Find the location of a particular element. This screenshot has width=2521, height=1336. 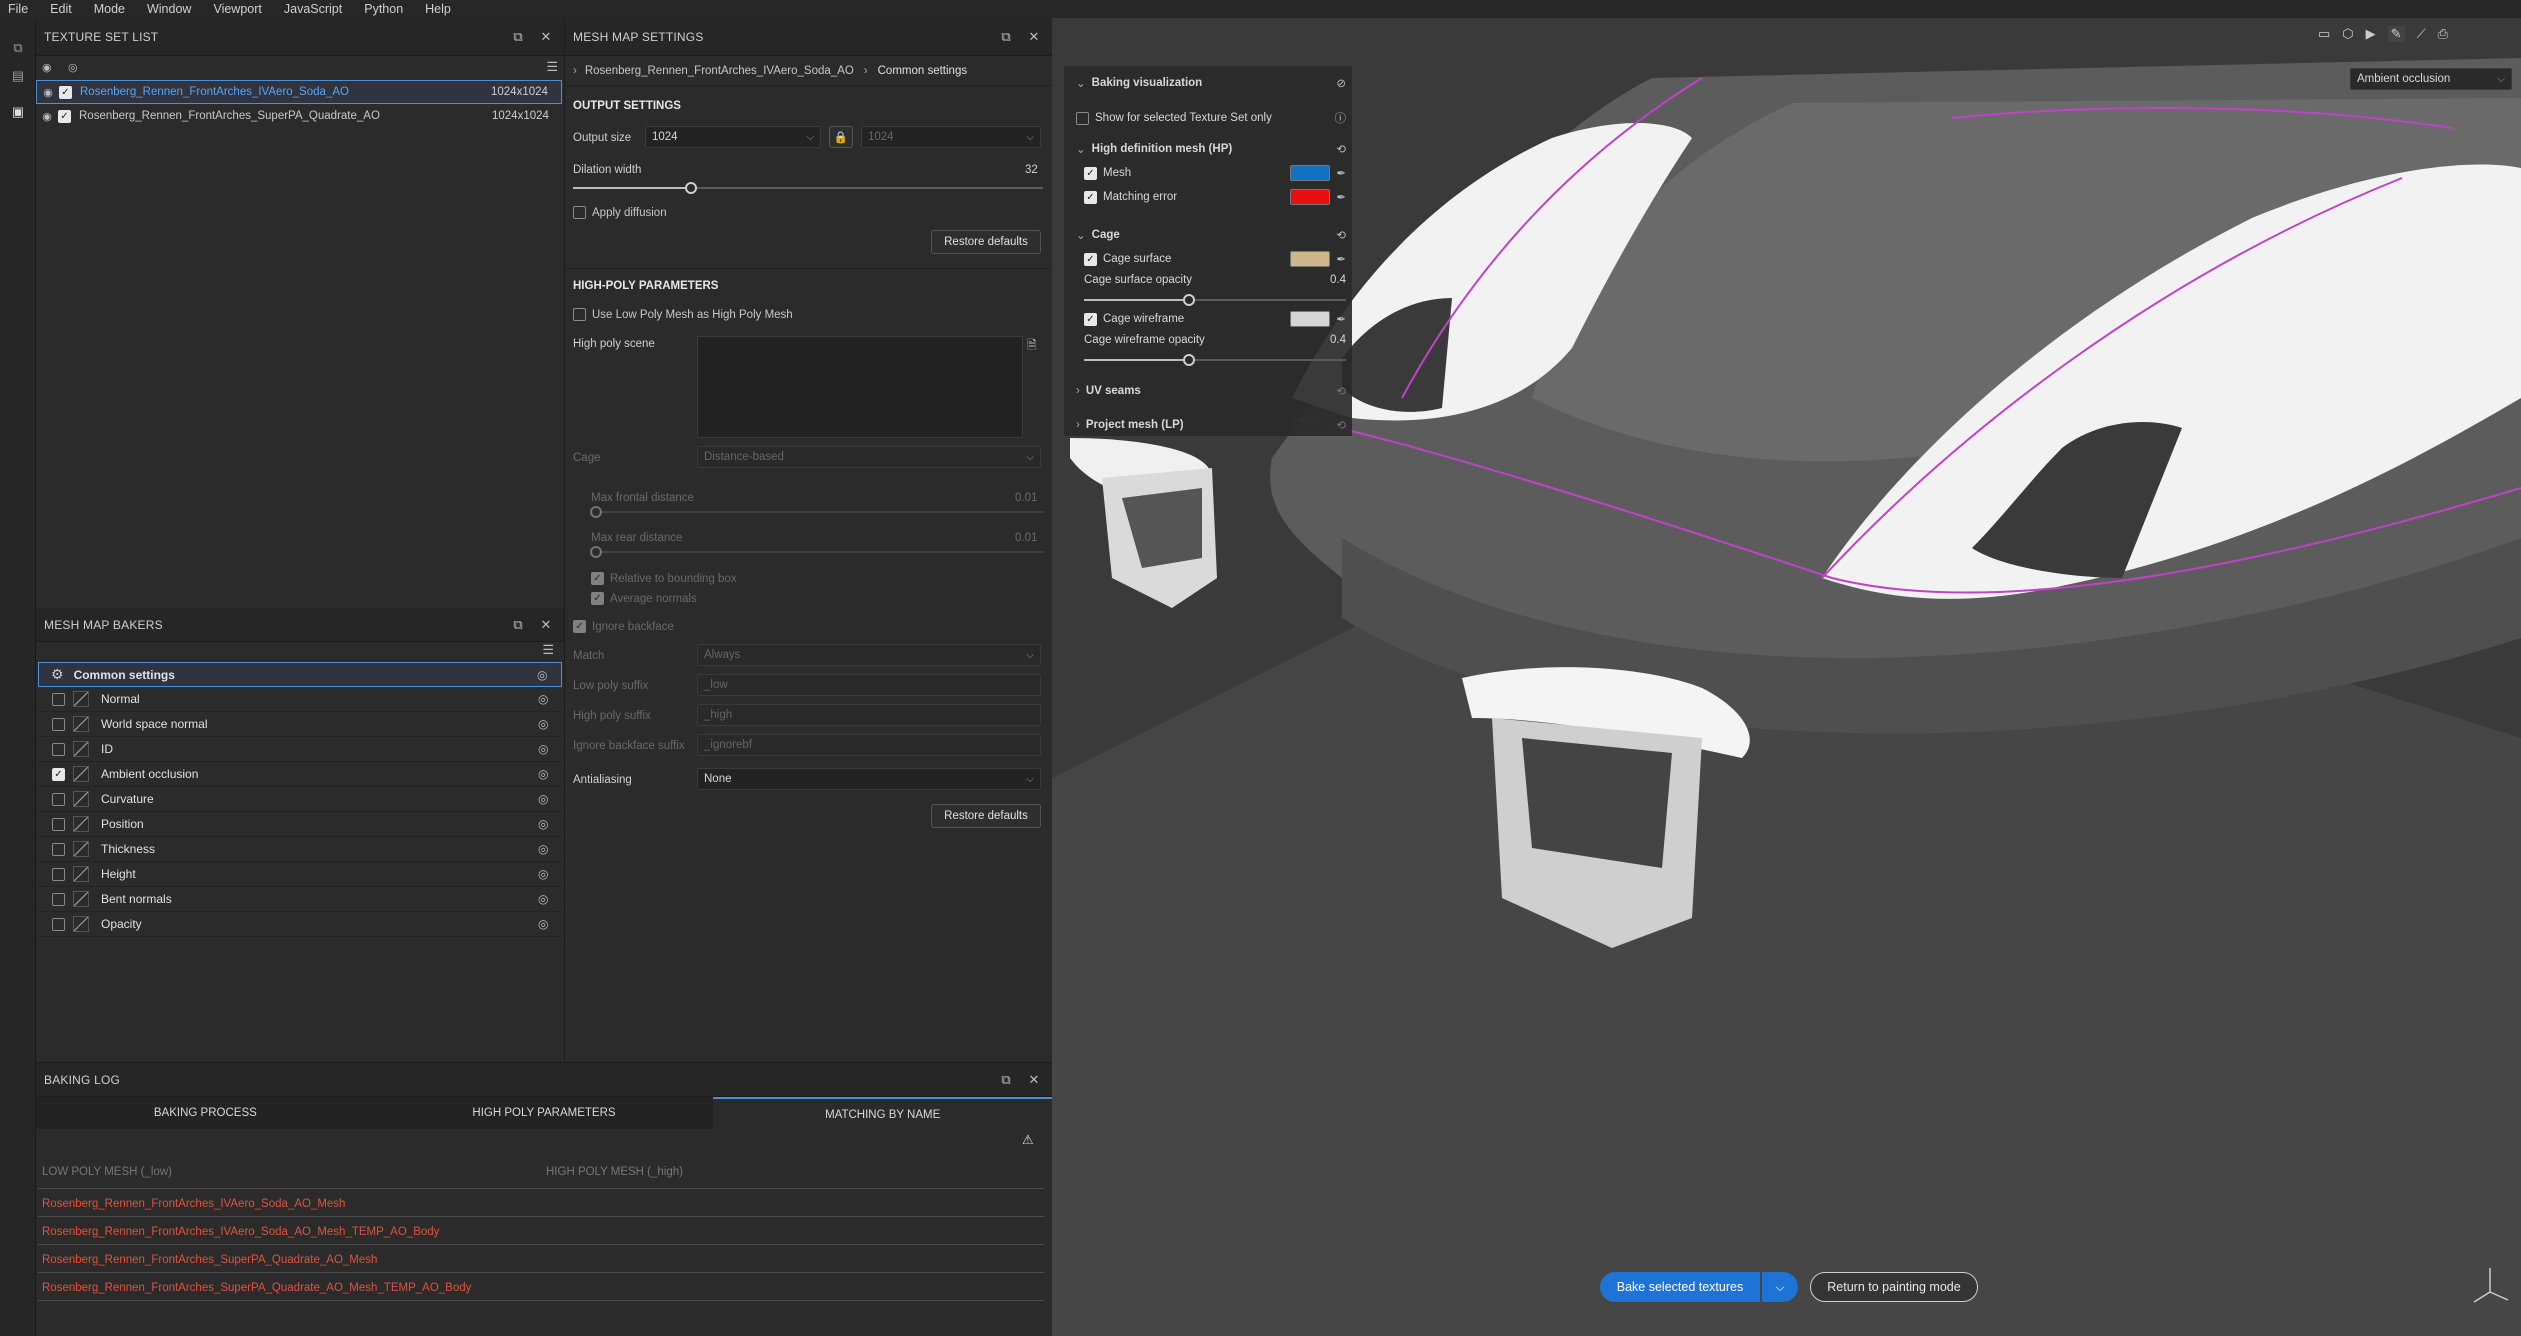

layers-icon: ⧉ is located at coordinates (18, 48).